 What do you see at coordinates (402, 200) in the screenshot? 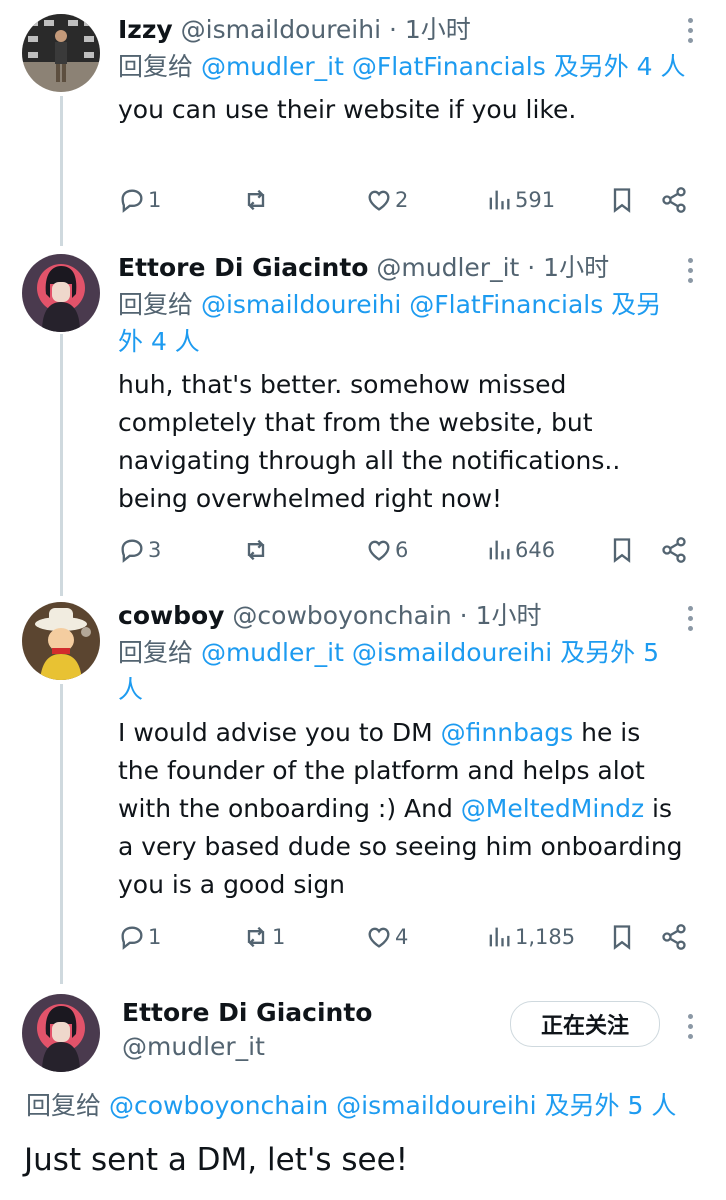
I see `like-count: 2` at bounding box center [402, 200].